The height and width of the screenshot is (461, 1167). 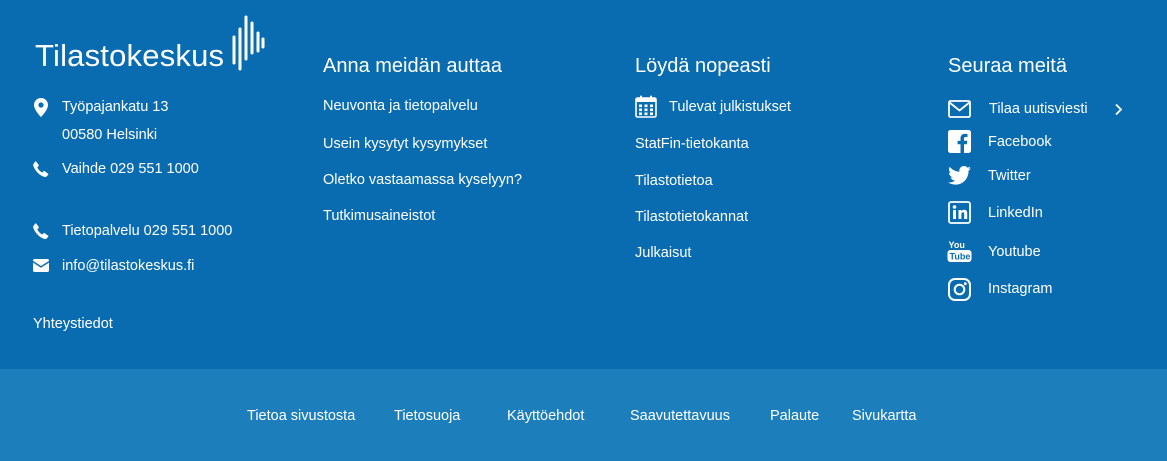 I want to click on youtube-icon: You Tube, so click(x=959, y=251).